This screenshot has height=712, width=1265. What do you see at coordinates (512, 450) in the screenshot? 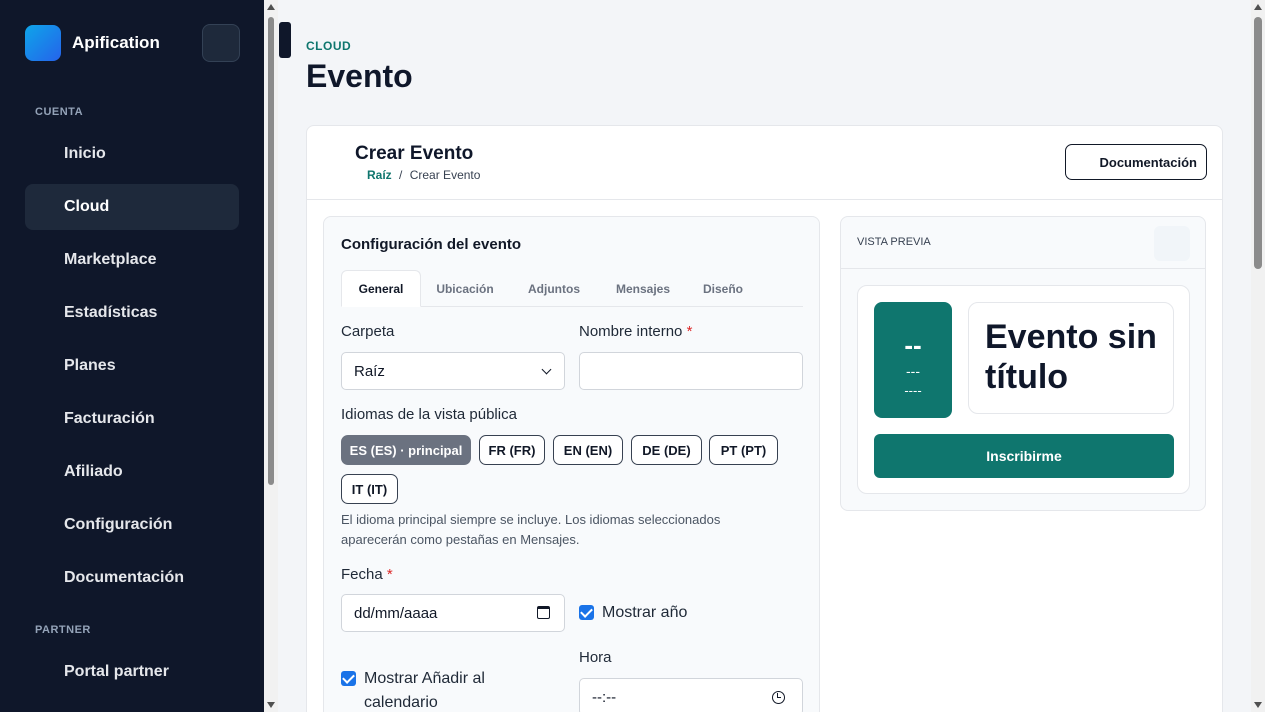
I see `language-chip-fr: FR (FR)` at bounding box center [512, 450].